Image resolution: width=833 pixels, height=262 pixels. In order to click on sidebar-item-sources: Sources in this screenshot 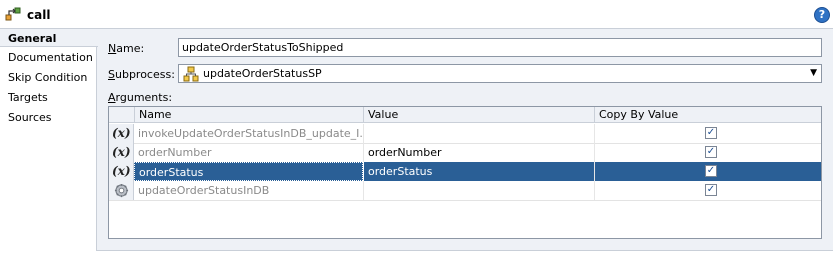, I will do `click(48, 117)`.